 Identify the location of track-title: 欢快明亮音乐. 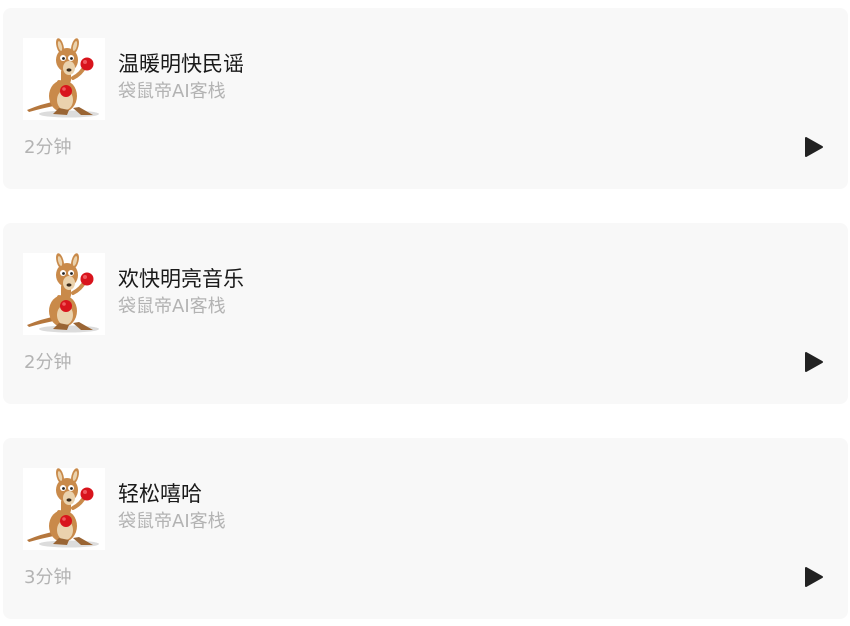
(181, 279).